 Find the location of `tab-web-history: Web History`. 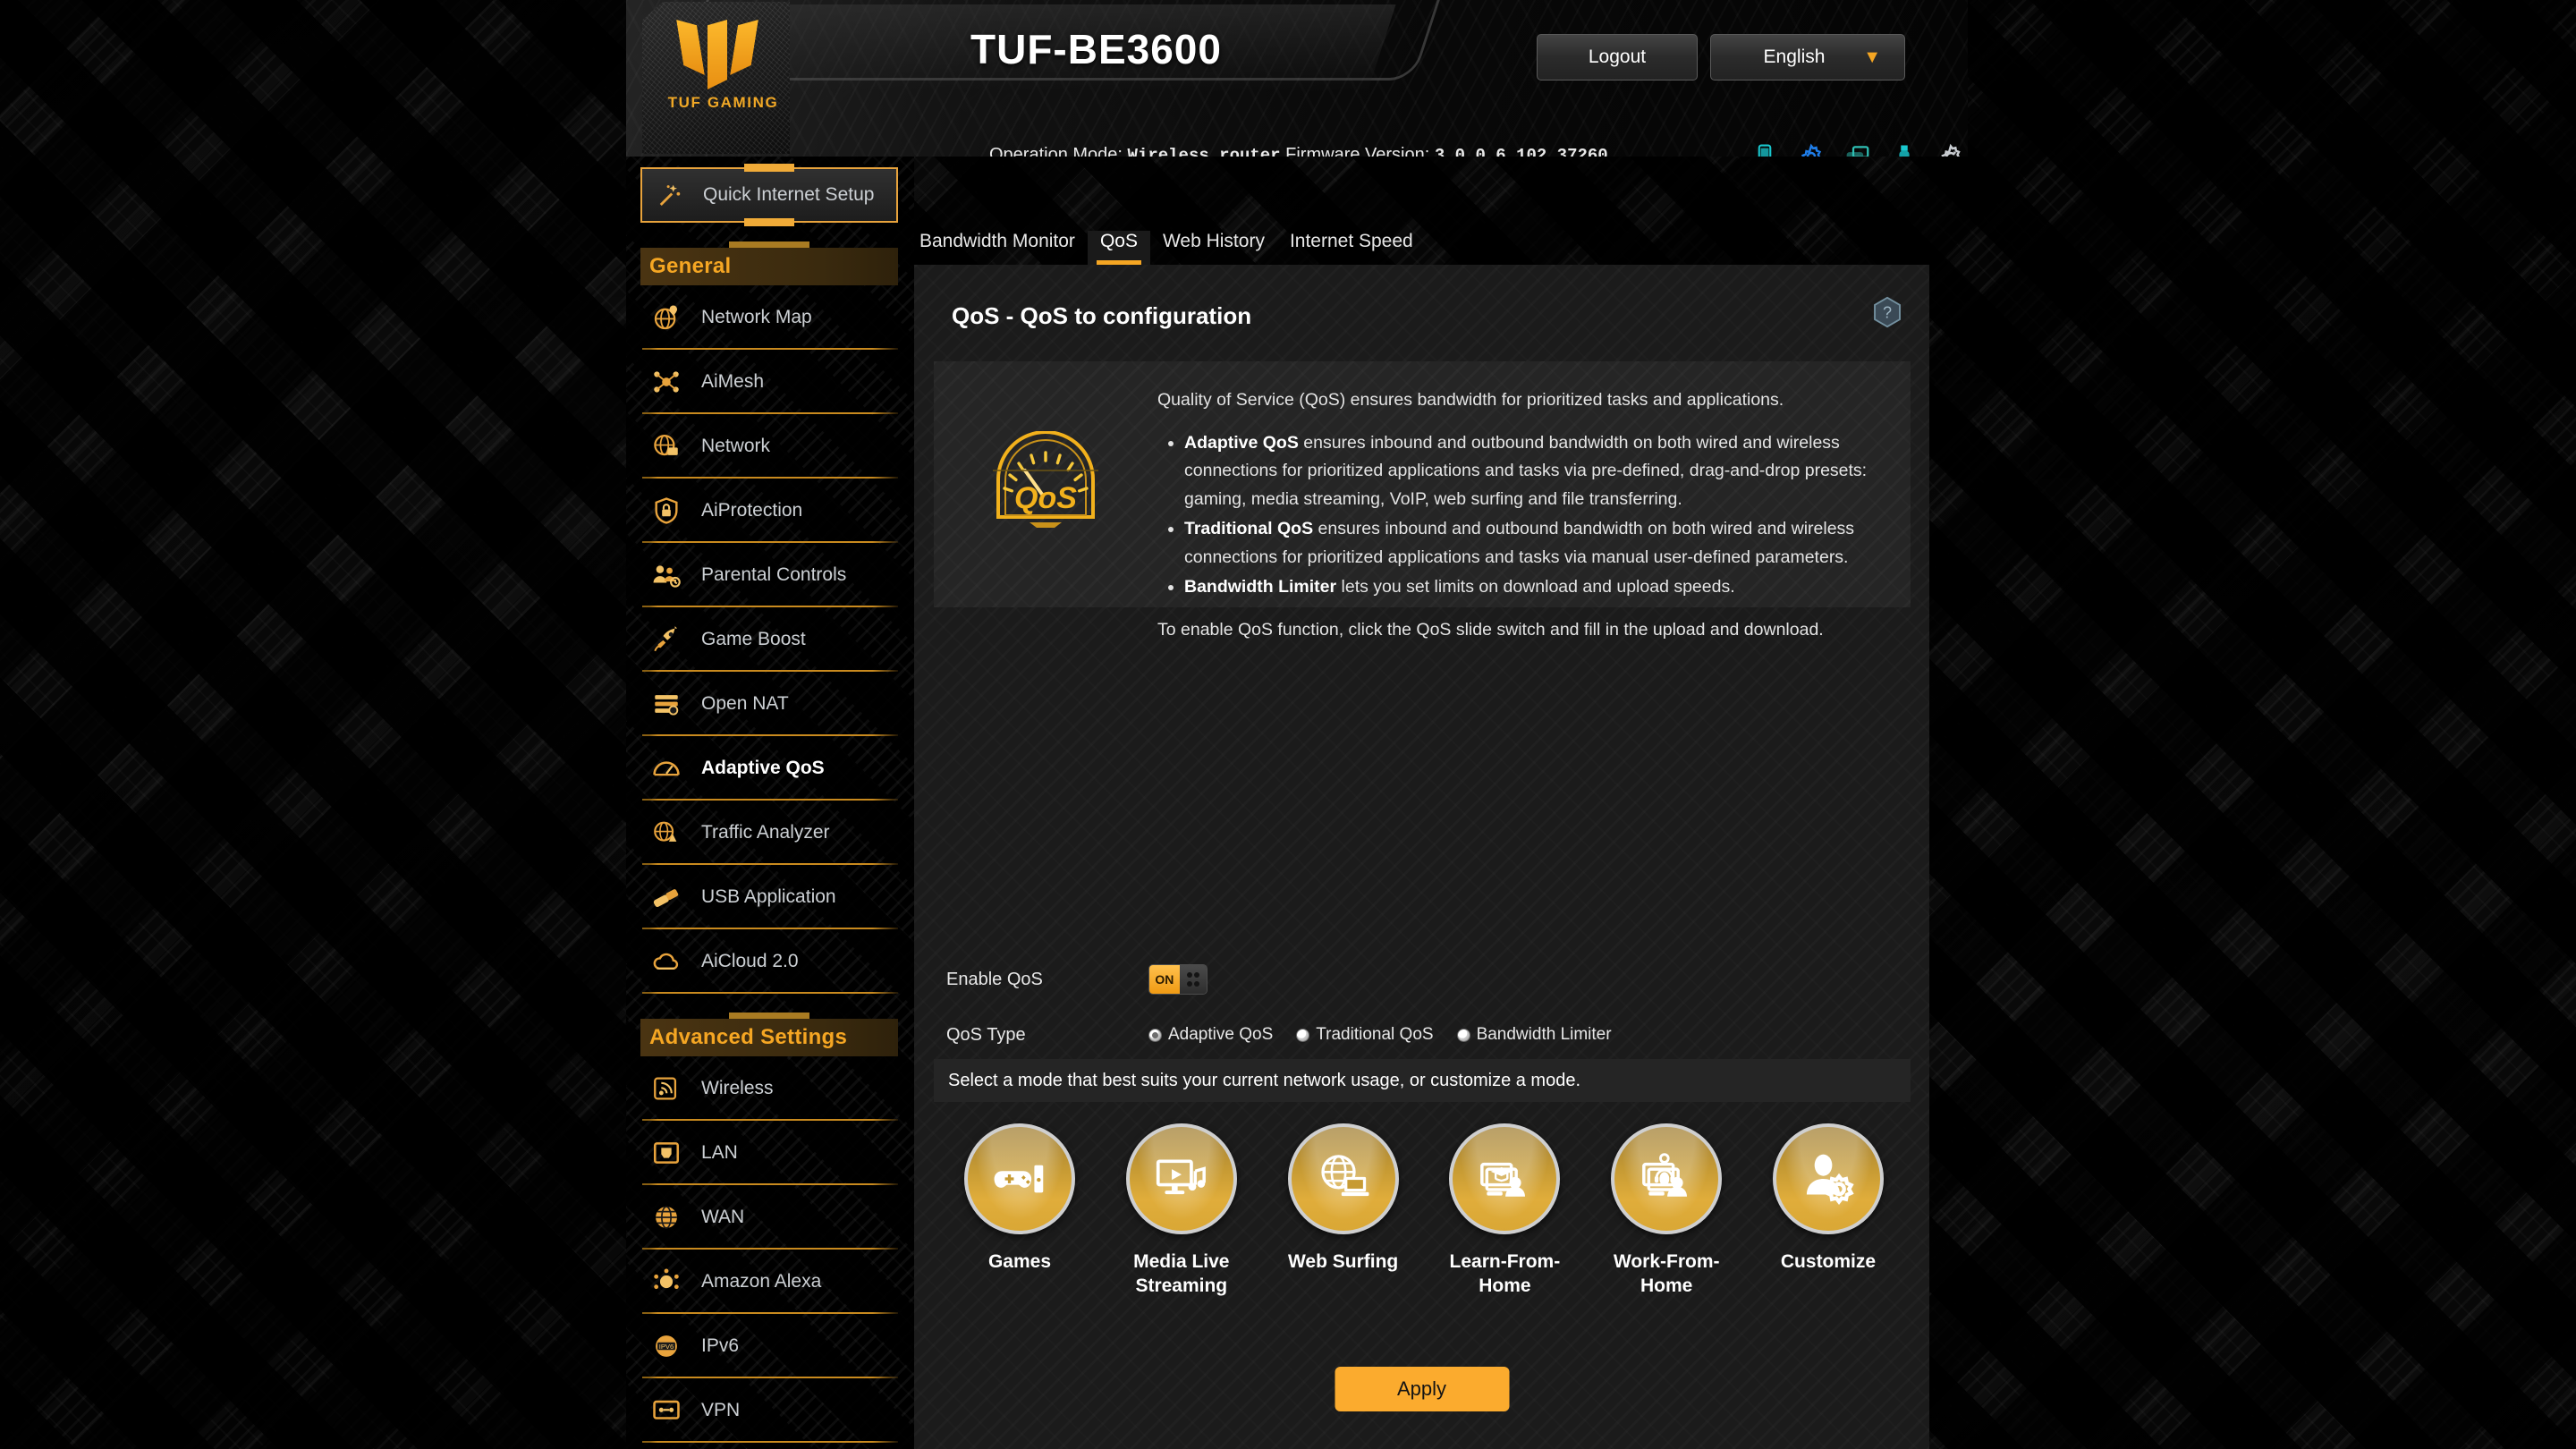

tab-web-history: Web History is located at coordinates (1213, 248).